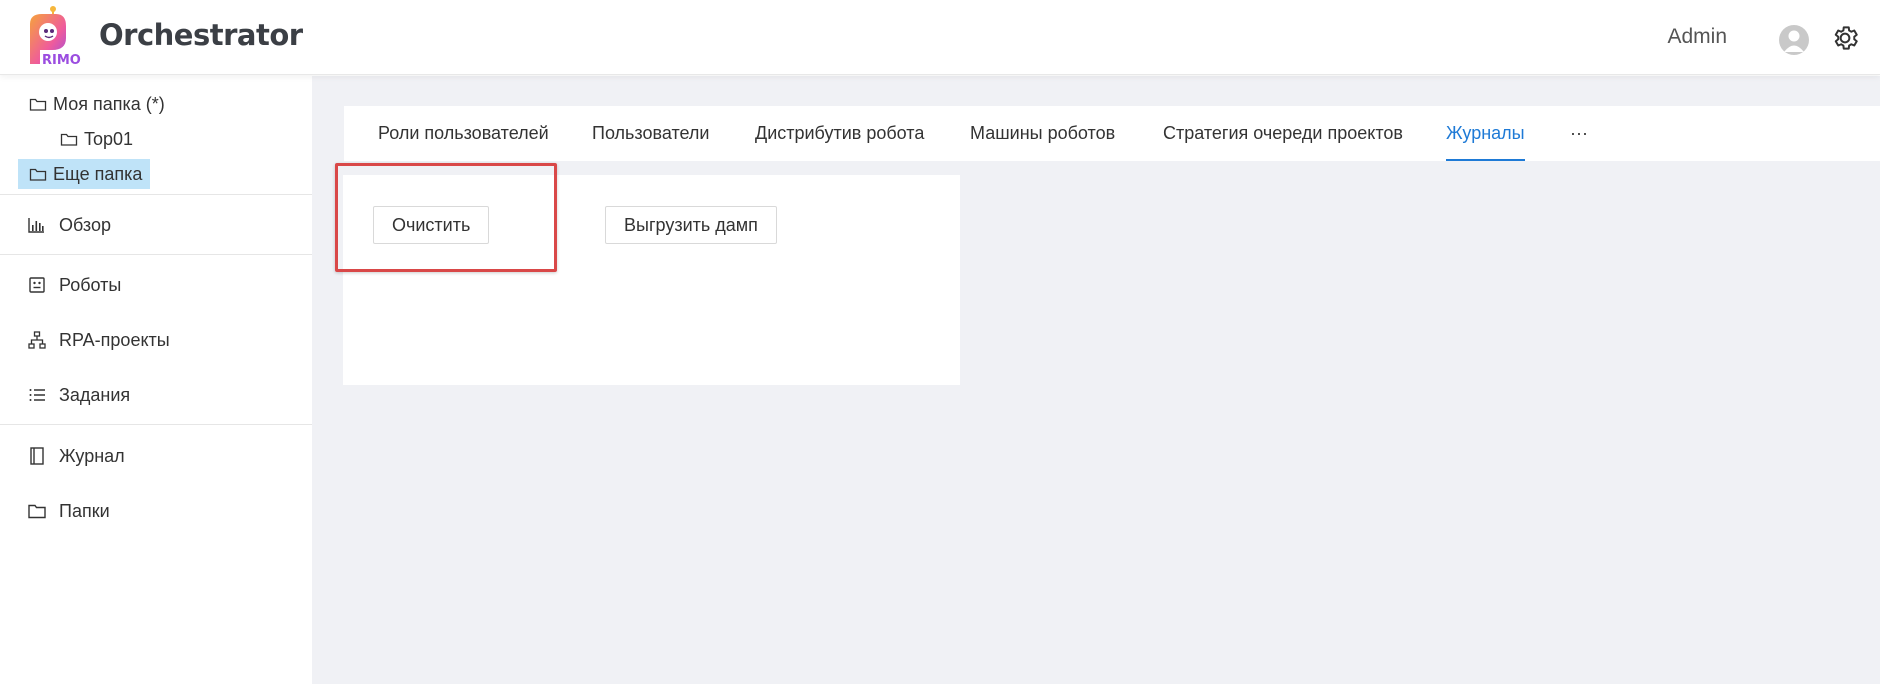  Describe the element at coordinates (431, 225) in the screenshot. I see `clear-button: Очистить` at that location.